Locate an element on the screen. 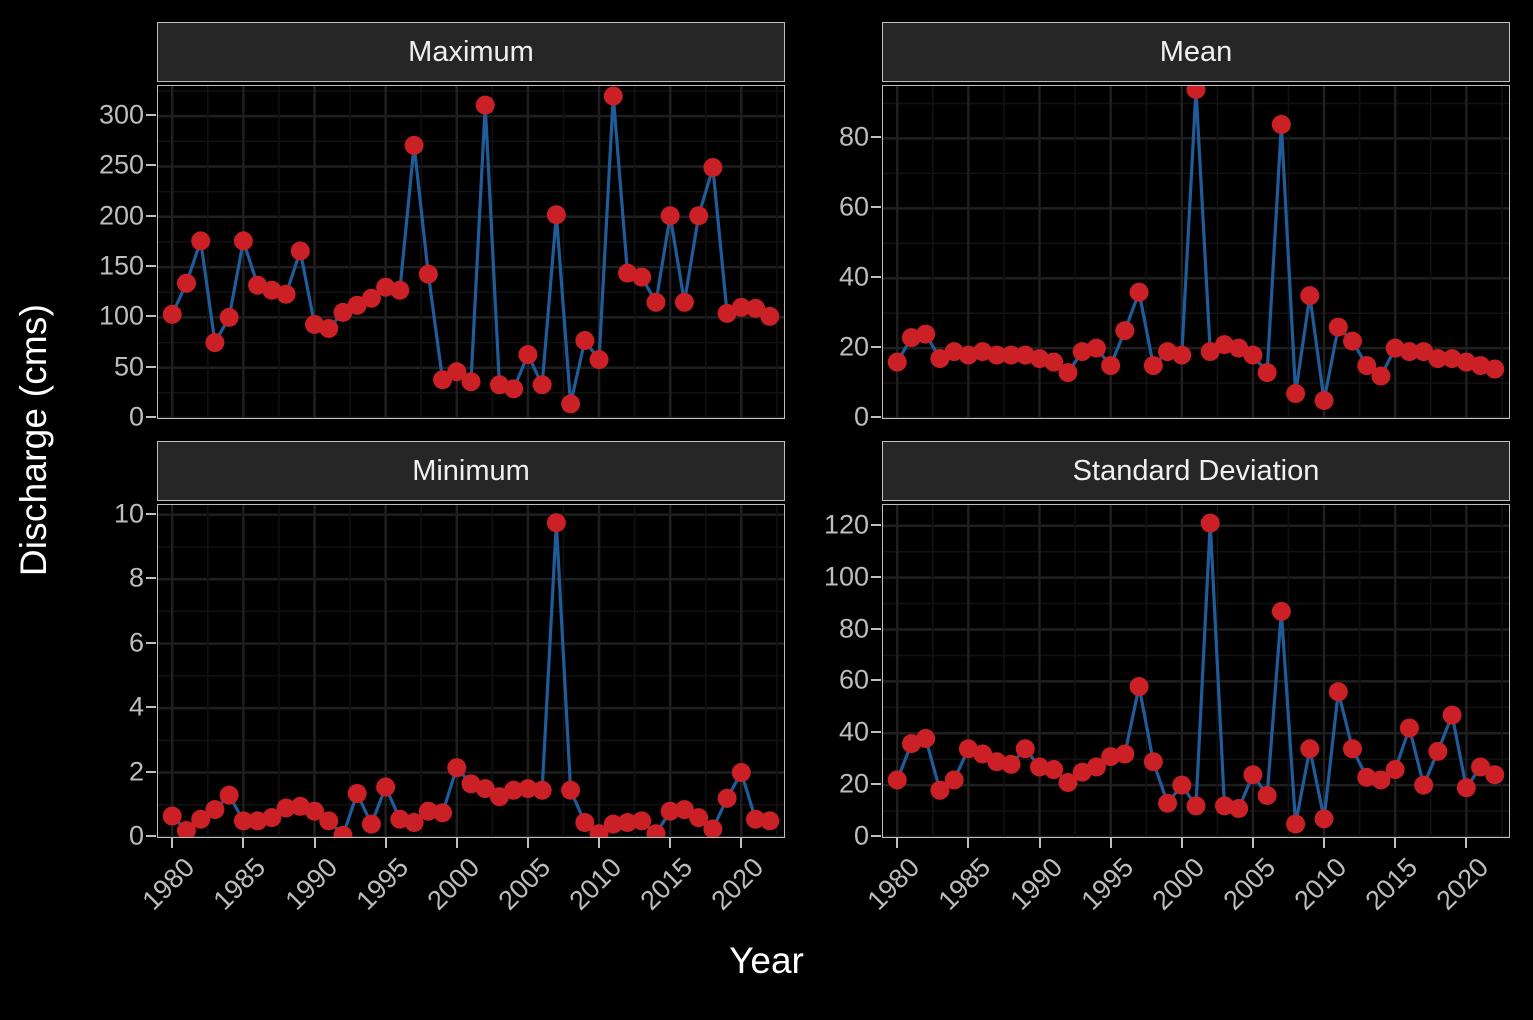  facet-strip-maximum: Maximum is located at coordinates (471, 52).